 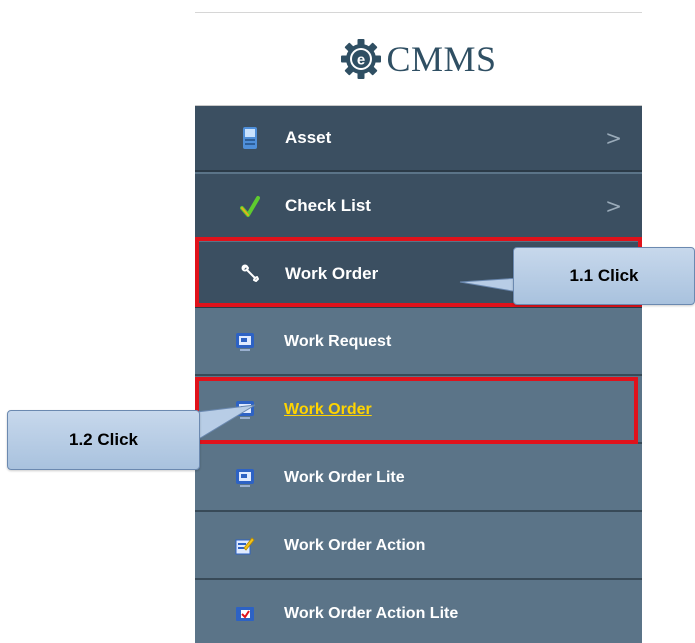 I want to click on wrench-icon, so click(x=250, y=274).